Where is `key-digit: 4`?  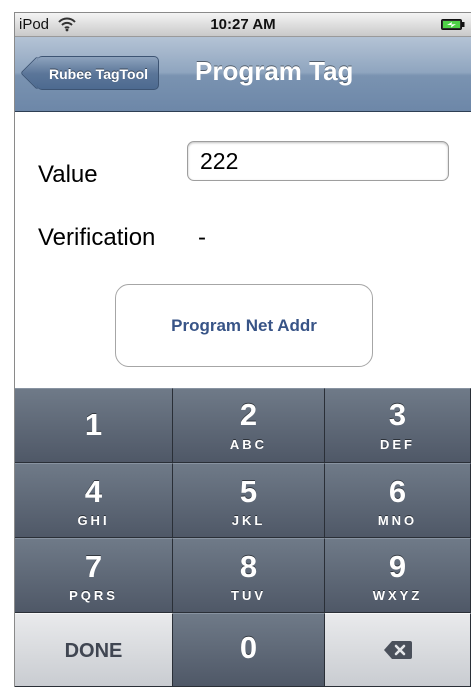 key-digit: 4 is located at coordinates (93, 491).